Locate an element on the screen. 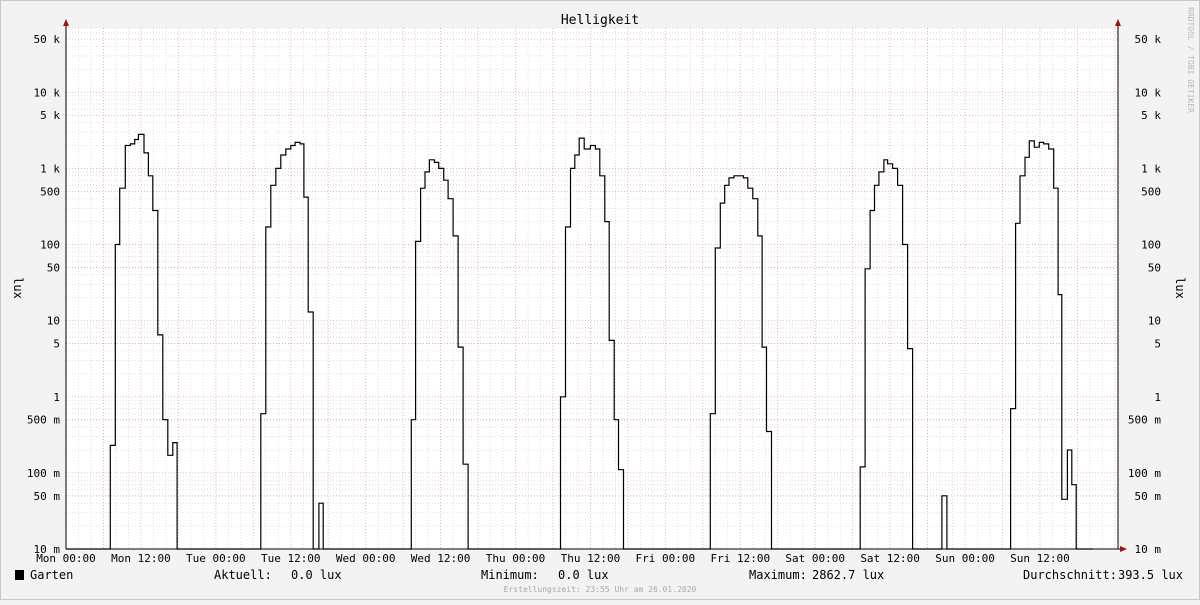 The height and width of the screenshot is (605, 1200). legend-minimum-value: 0.0 lux is located at coordinates (583, 575).